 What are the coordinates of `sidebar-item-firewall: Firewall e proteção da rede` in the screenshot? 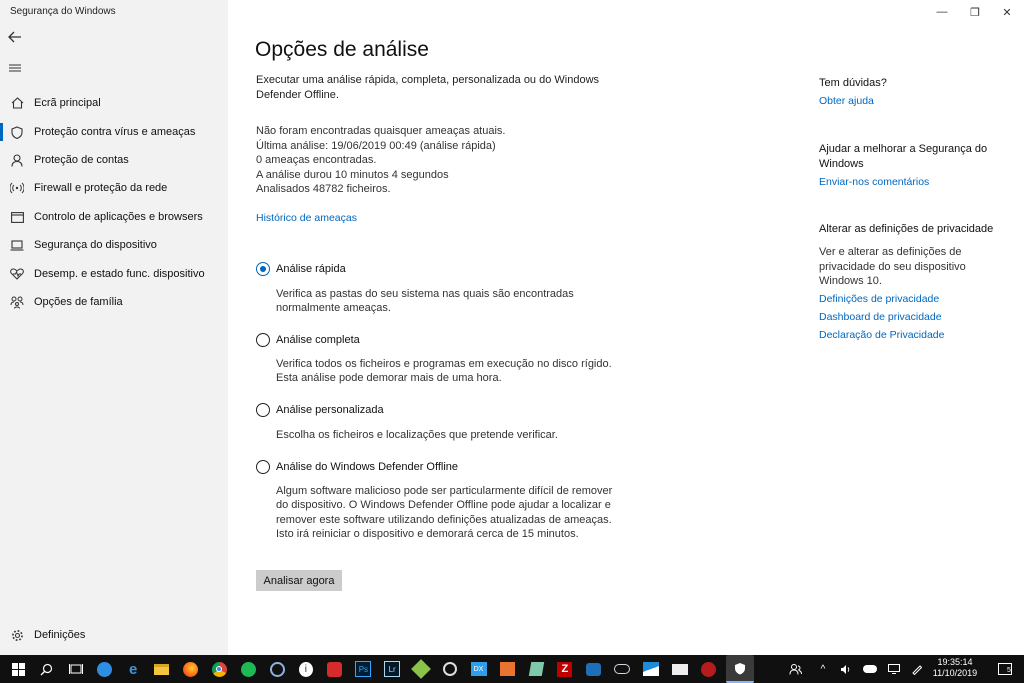 It's located at (114, 188).